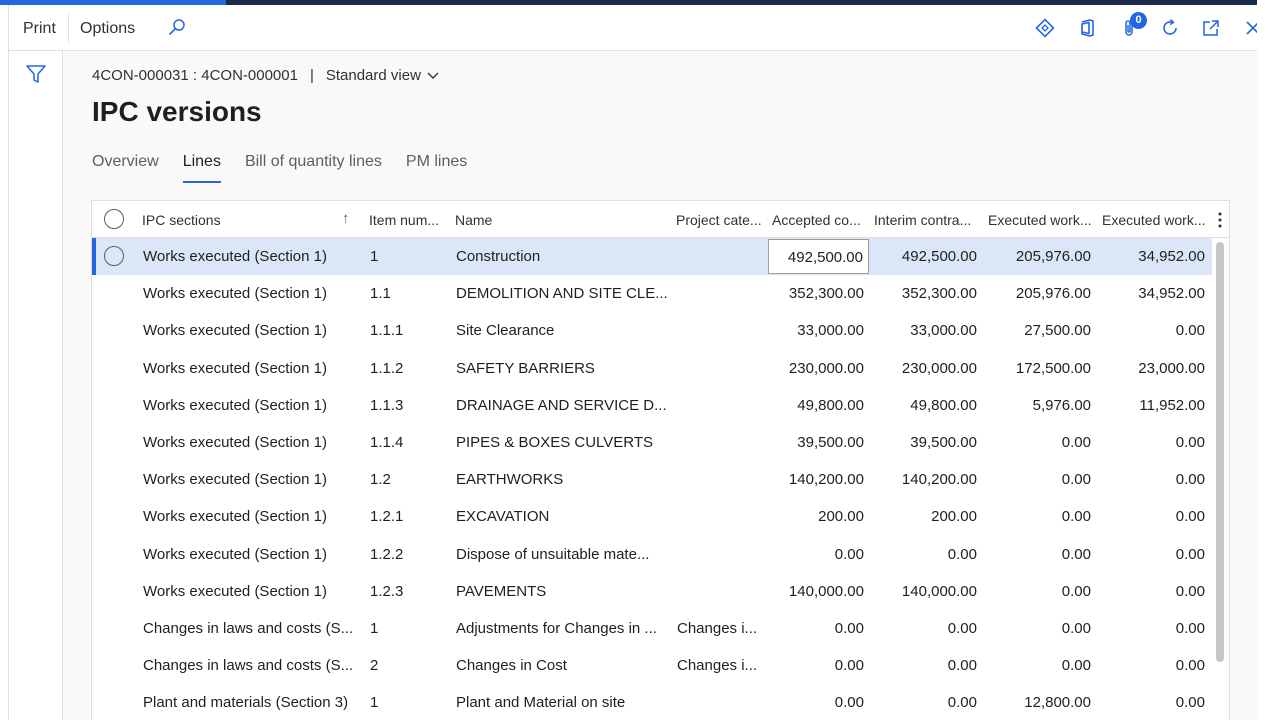  I want to click on filter-icon, so click(36, 74).